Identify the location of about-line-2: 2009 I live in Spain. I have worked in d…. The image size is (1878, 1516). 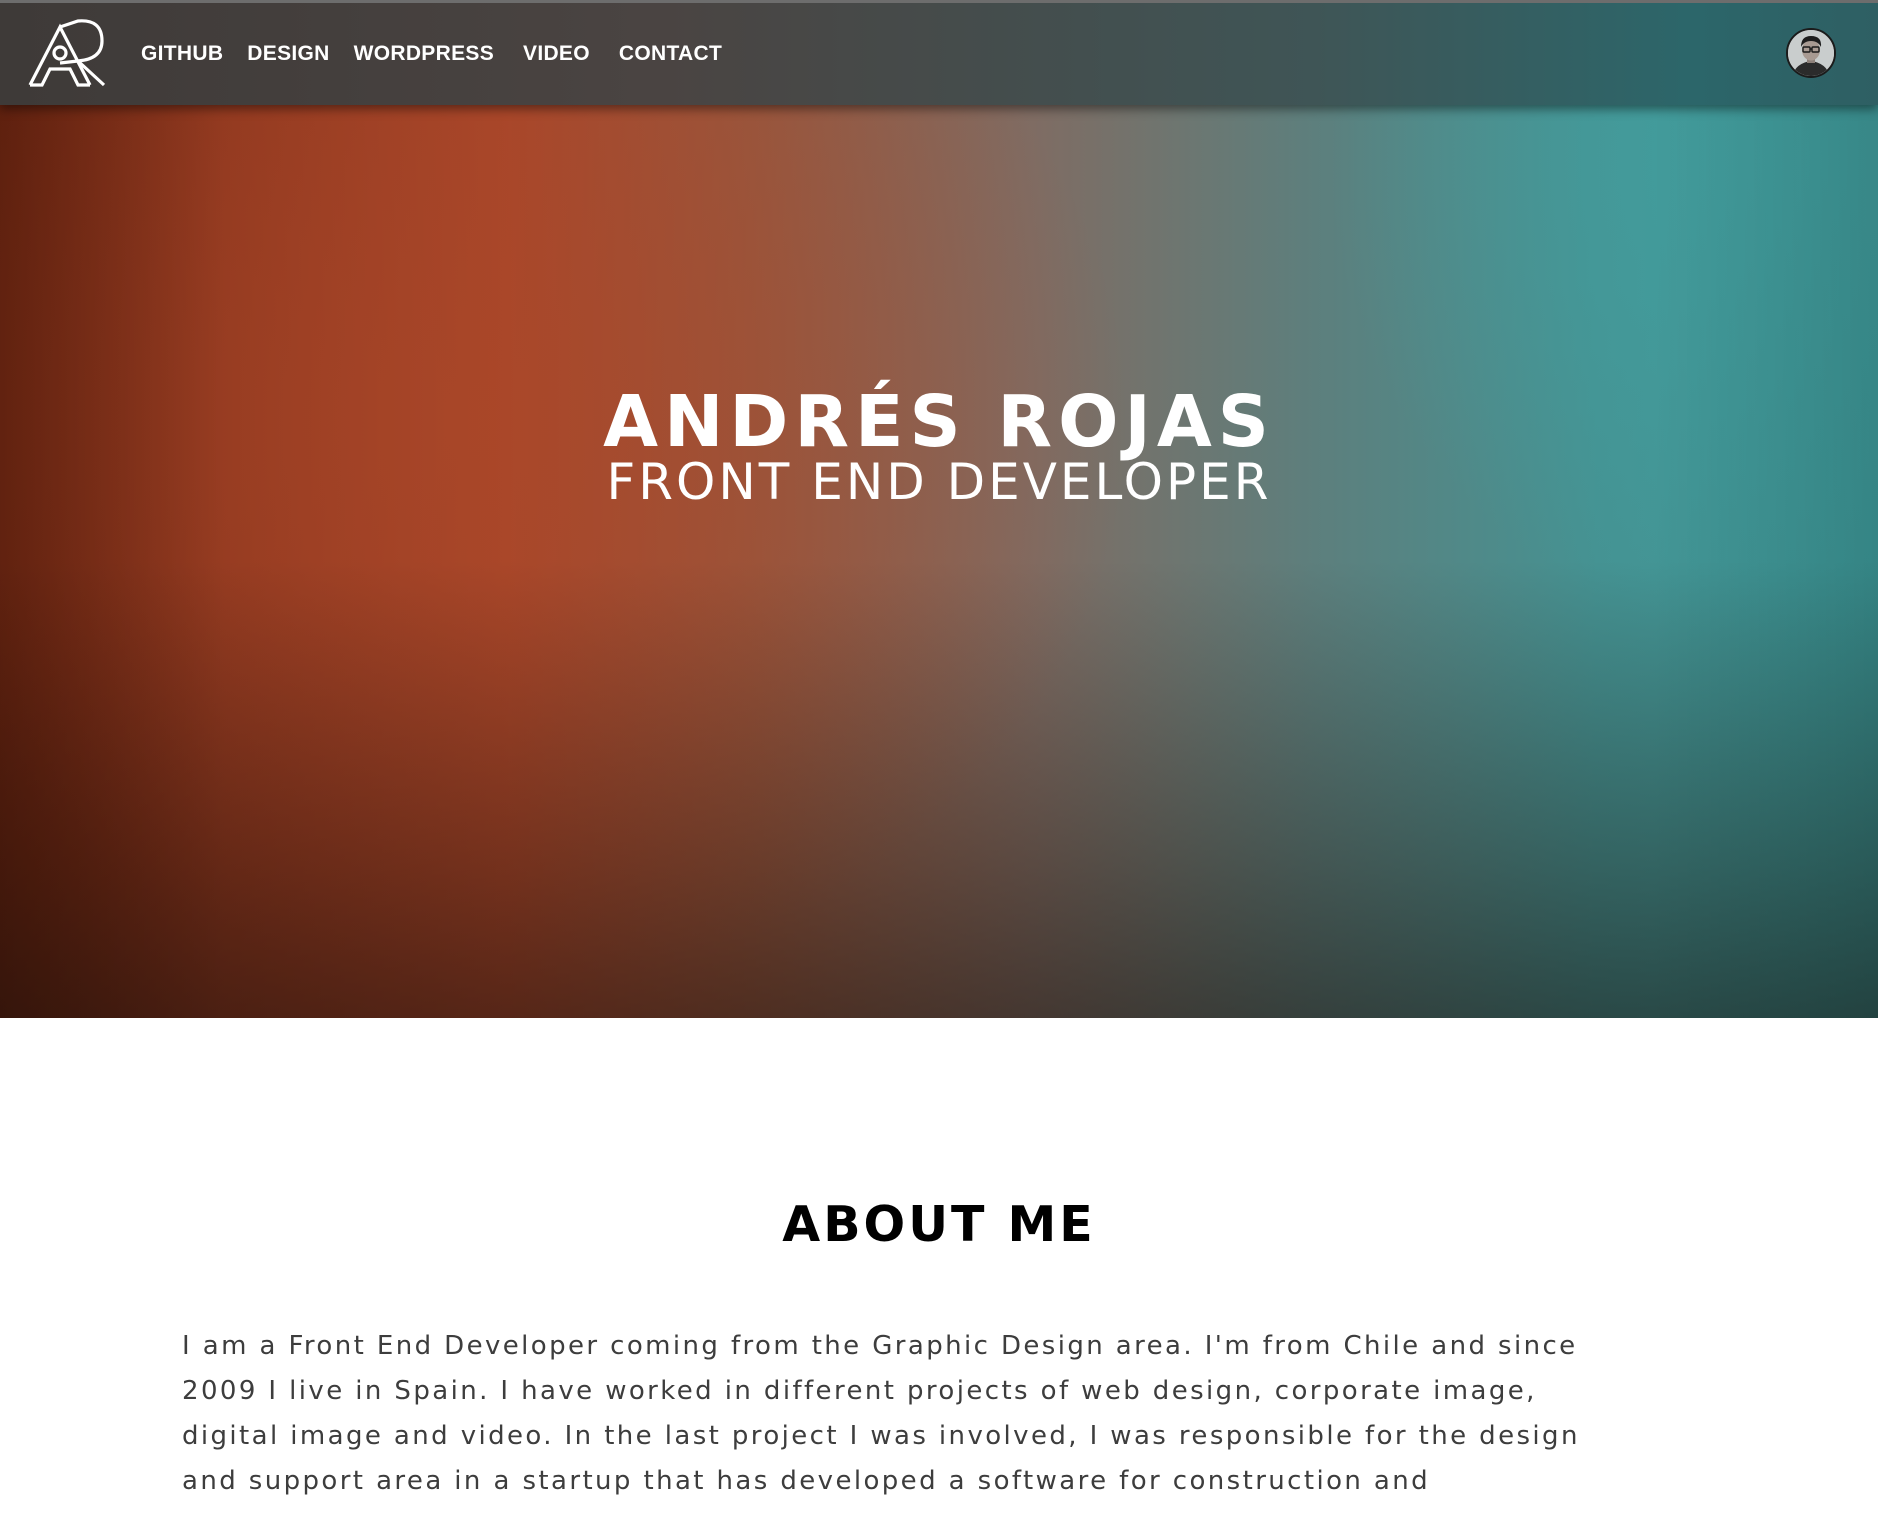
(859, 1391).